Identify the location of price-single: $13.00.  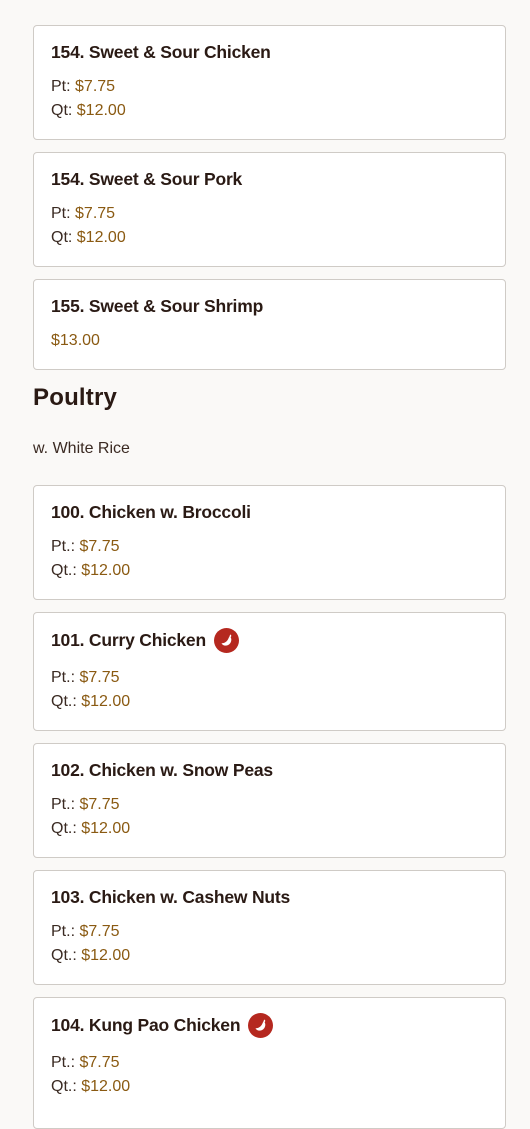
(75, 341).